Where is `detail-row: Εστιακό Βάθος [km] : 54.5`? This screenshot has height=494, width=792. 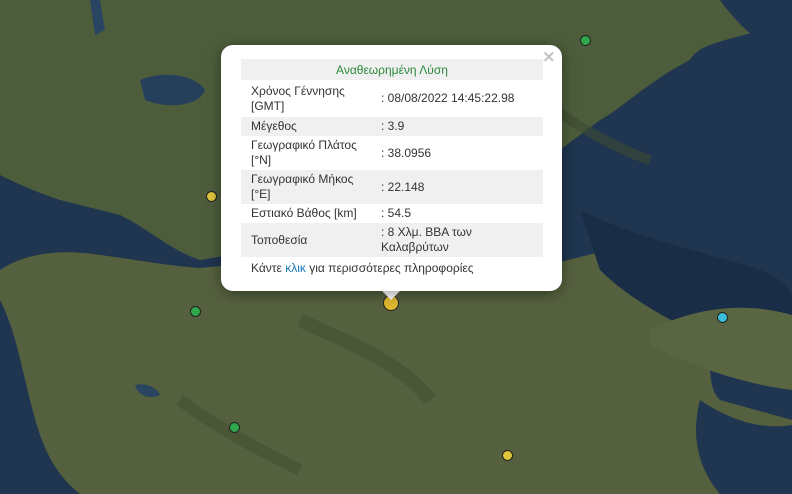 detail-row: Εστιακό Βάθος [km] : 54.5 is located at coordinates (392, 213).